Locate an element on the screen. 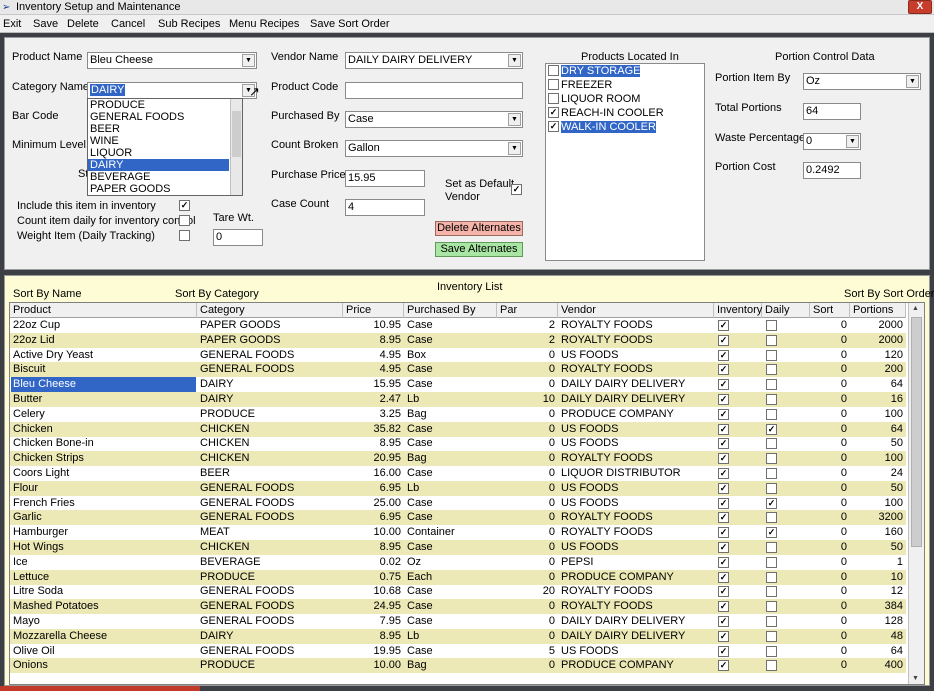  column-header: Par is located at coordinates (527, 310).